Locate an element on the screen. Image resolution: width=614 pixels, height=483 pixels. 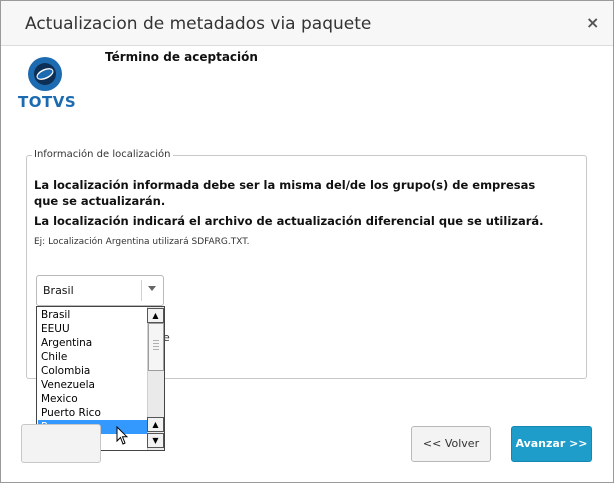
back-button: << Volver is located at coordinates (451, 444).